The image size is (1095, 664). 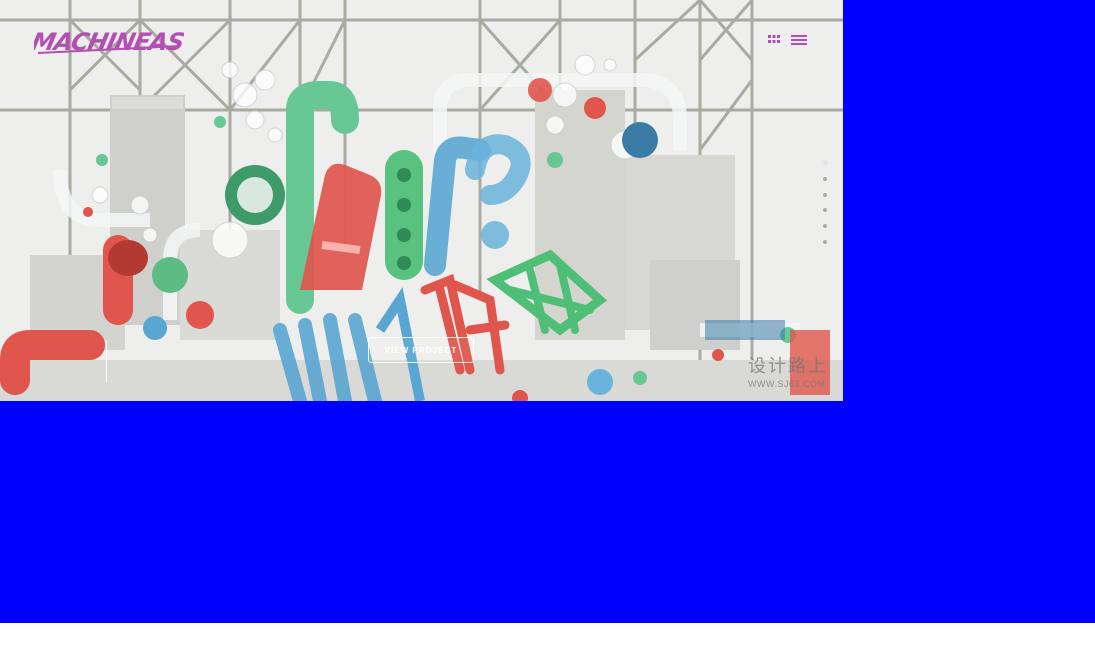 What do you see at coordinates (788, 366) in the screenshot?
I see `watermark-text: 设计路上` at bounding box center [788, 366].